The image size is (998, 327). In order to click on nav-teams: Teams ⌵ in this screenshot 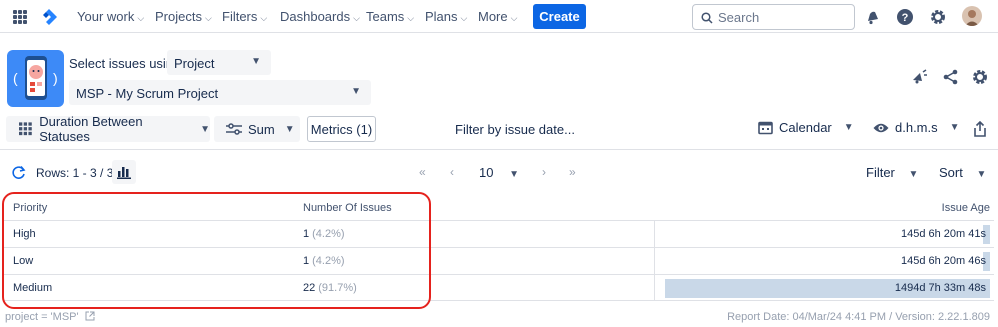, I will do `click(390, 16)`.